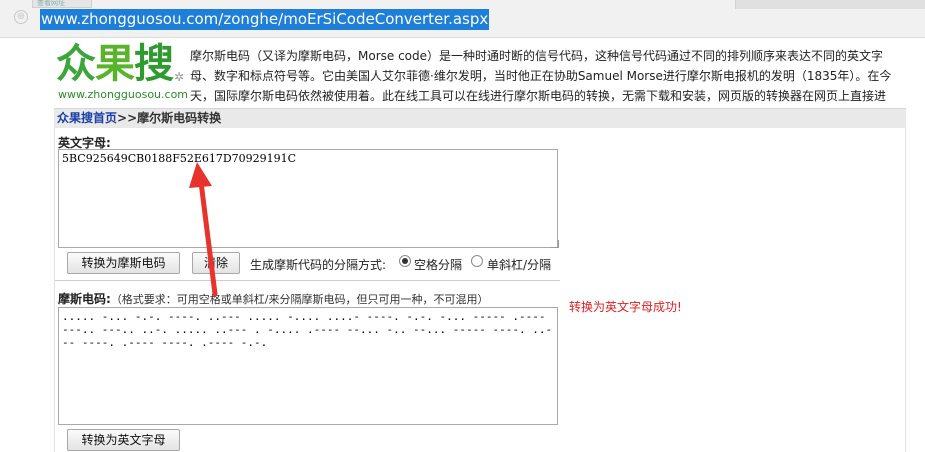  I want to click on breadcrumb-current: 摩尔斯电码转换, so click(179, 118).